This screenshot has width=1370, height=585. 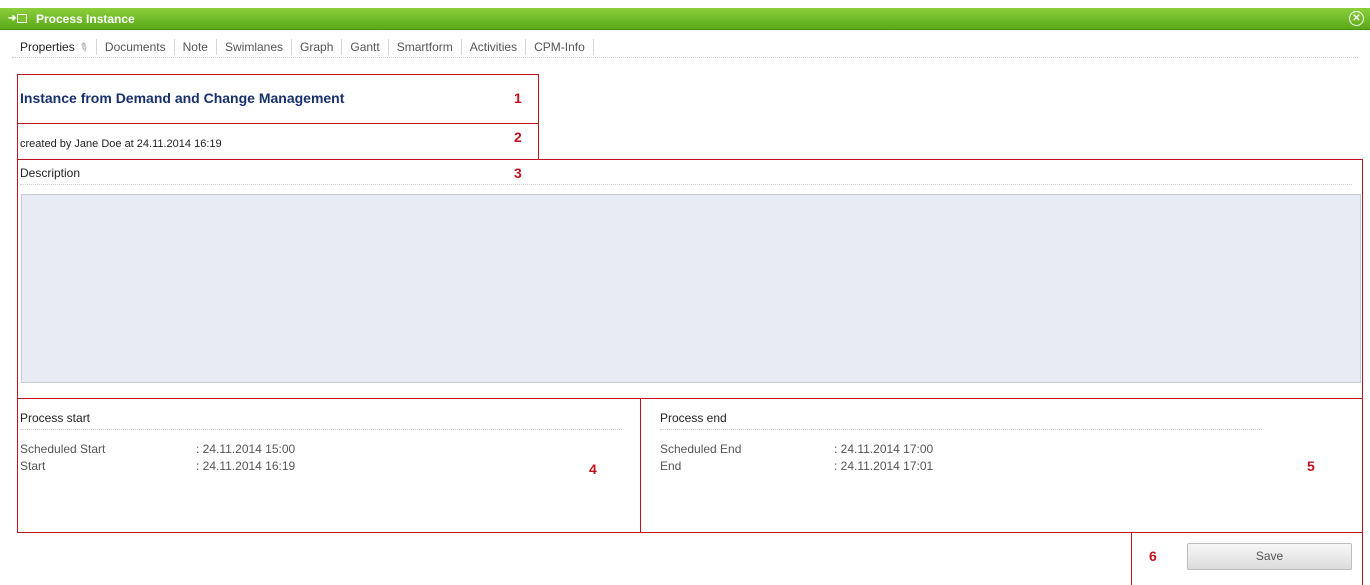 I want to click on created-info: created by Jane Doe at 24.11.2014 16:19, so click(x=121, y=144).